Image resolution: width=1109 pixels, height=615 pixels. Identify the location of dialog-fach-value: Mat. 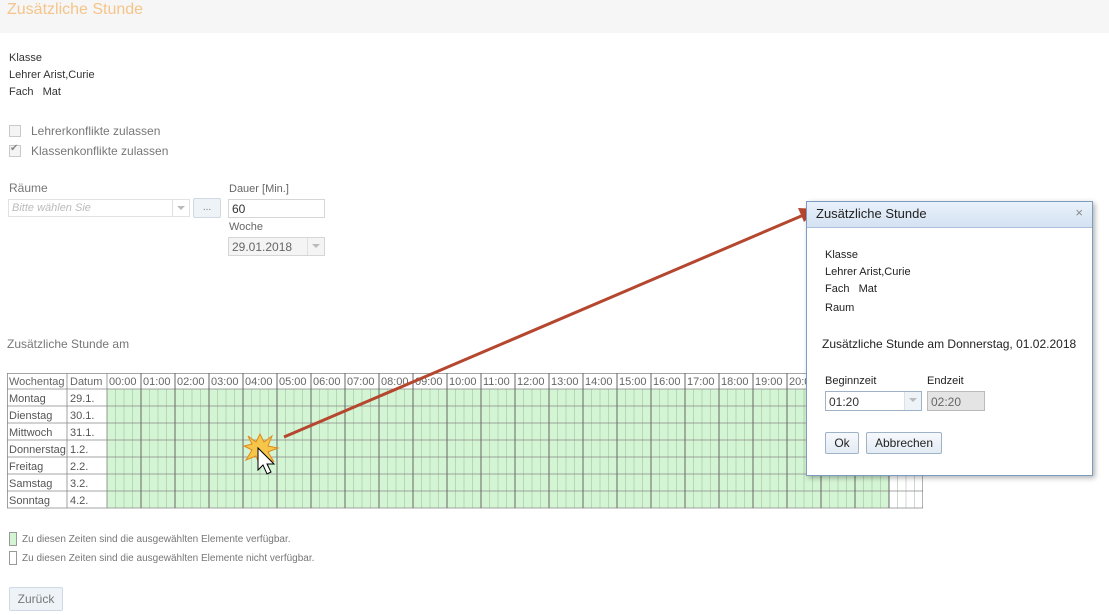
(867, 289).